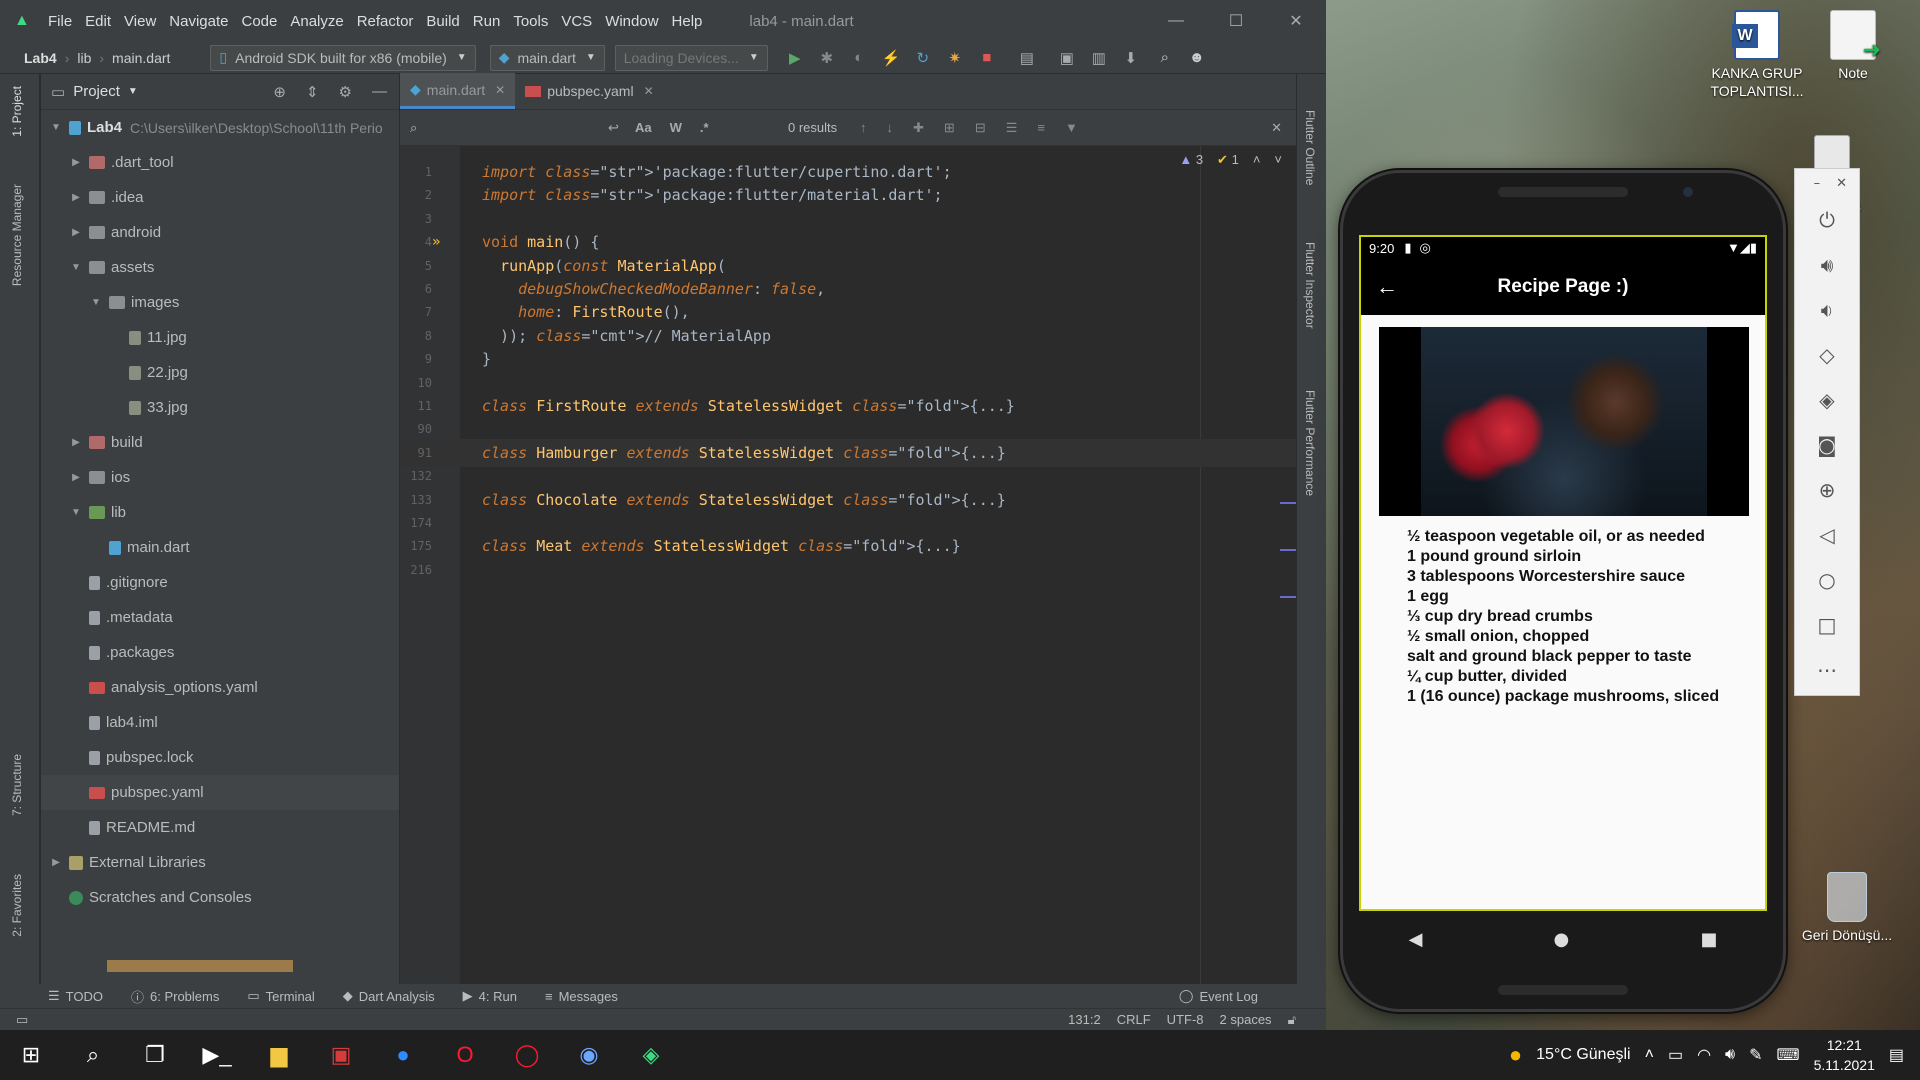 The image size is (1920, 1080). Describe the element at coordinates (1827, 219) in the screenshot. I see `power-icon: ⏻` at that location.